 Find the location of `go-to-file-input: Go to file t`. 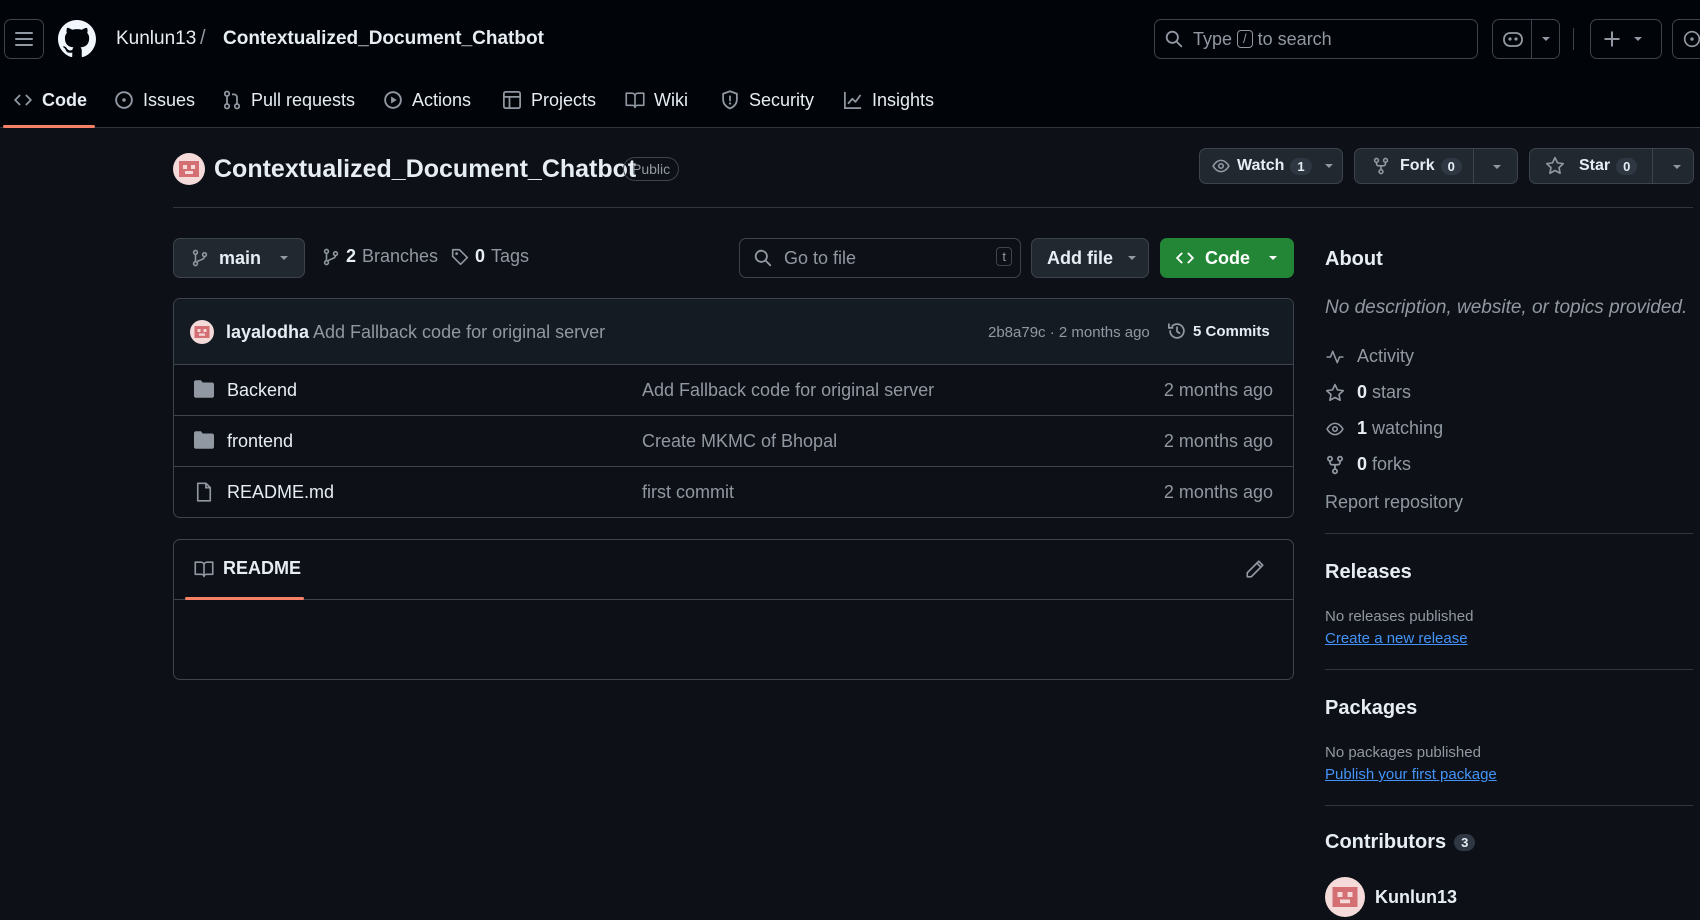

go-to-file-input: Go to file t is located at coordinates (880, 258).